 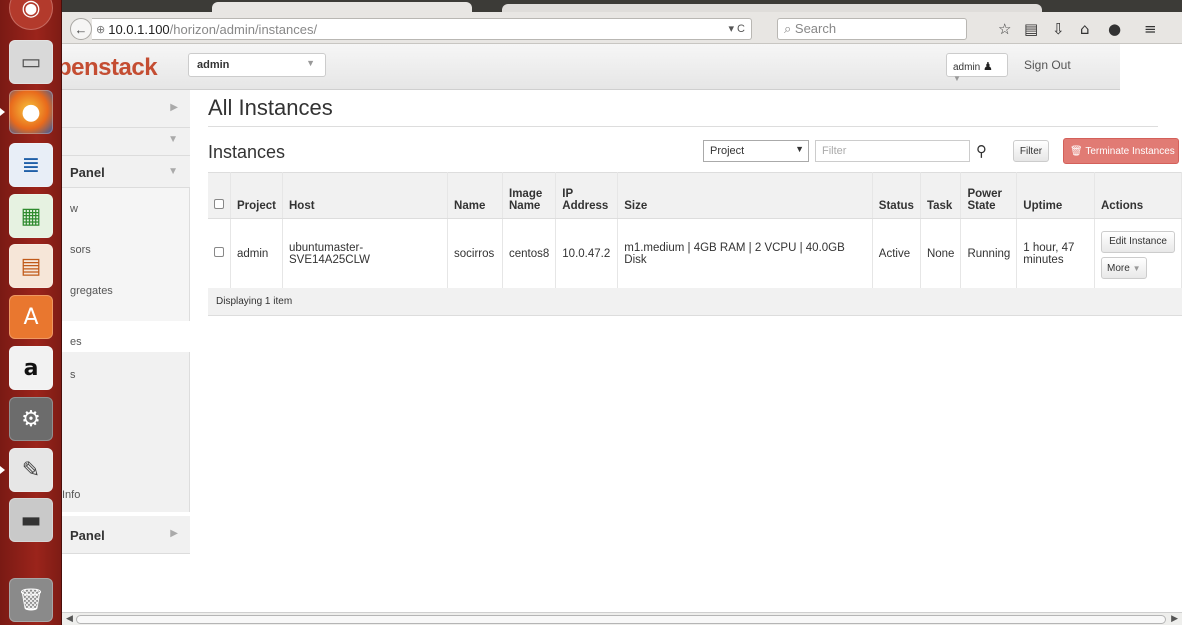 What do you see at coordinates (139, 29) in the screenshot?
I see `url-host: 10.0.1.100` at bounding box center [139, 29].